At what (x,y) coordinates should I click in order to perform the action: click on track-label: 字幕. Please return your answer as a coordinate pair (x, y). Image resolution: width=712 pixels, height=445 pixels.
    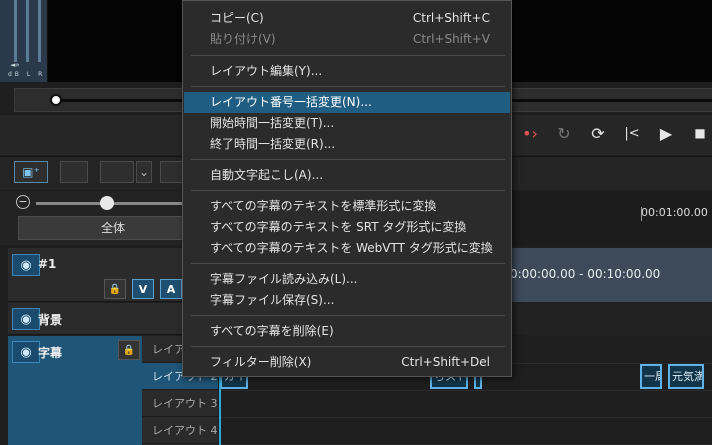
    Looking at the image, I should click on (50, 353).